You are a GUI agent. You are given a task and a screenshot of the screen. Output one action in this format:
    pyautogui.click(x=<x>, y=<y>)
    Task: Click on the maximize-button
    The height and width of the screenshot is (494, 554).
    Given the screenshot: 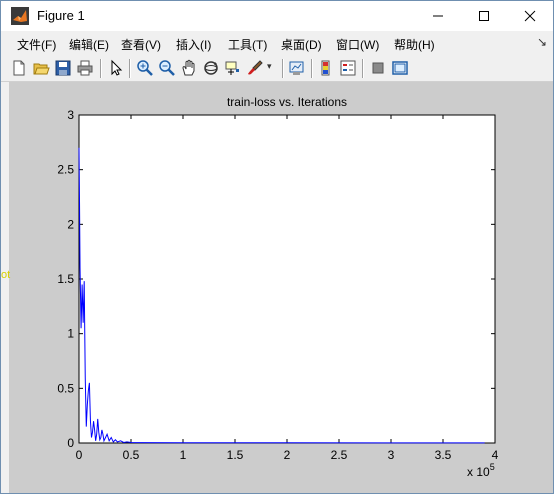 What is the action you would take?
    pyautogui.click(x=484, y=16)
    